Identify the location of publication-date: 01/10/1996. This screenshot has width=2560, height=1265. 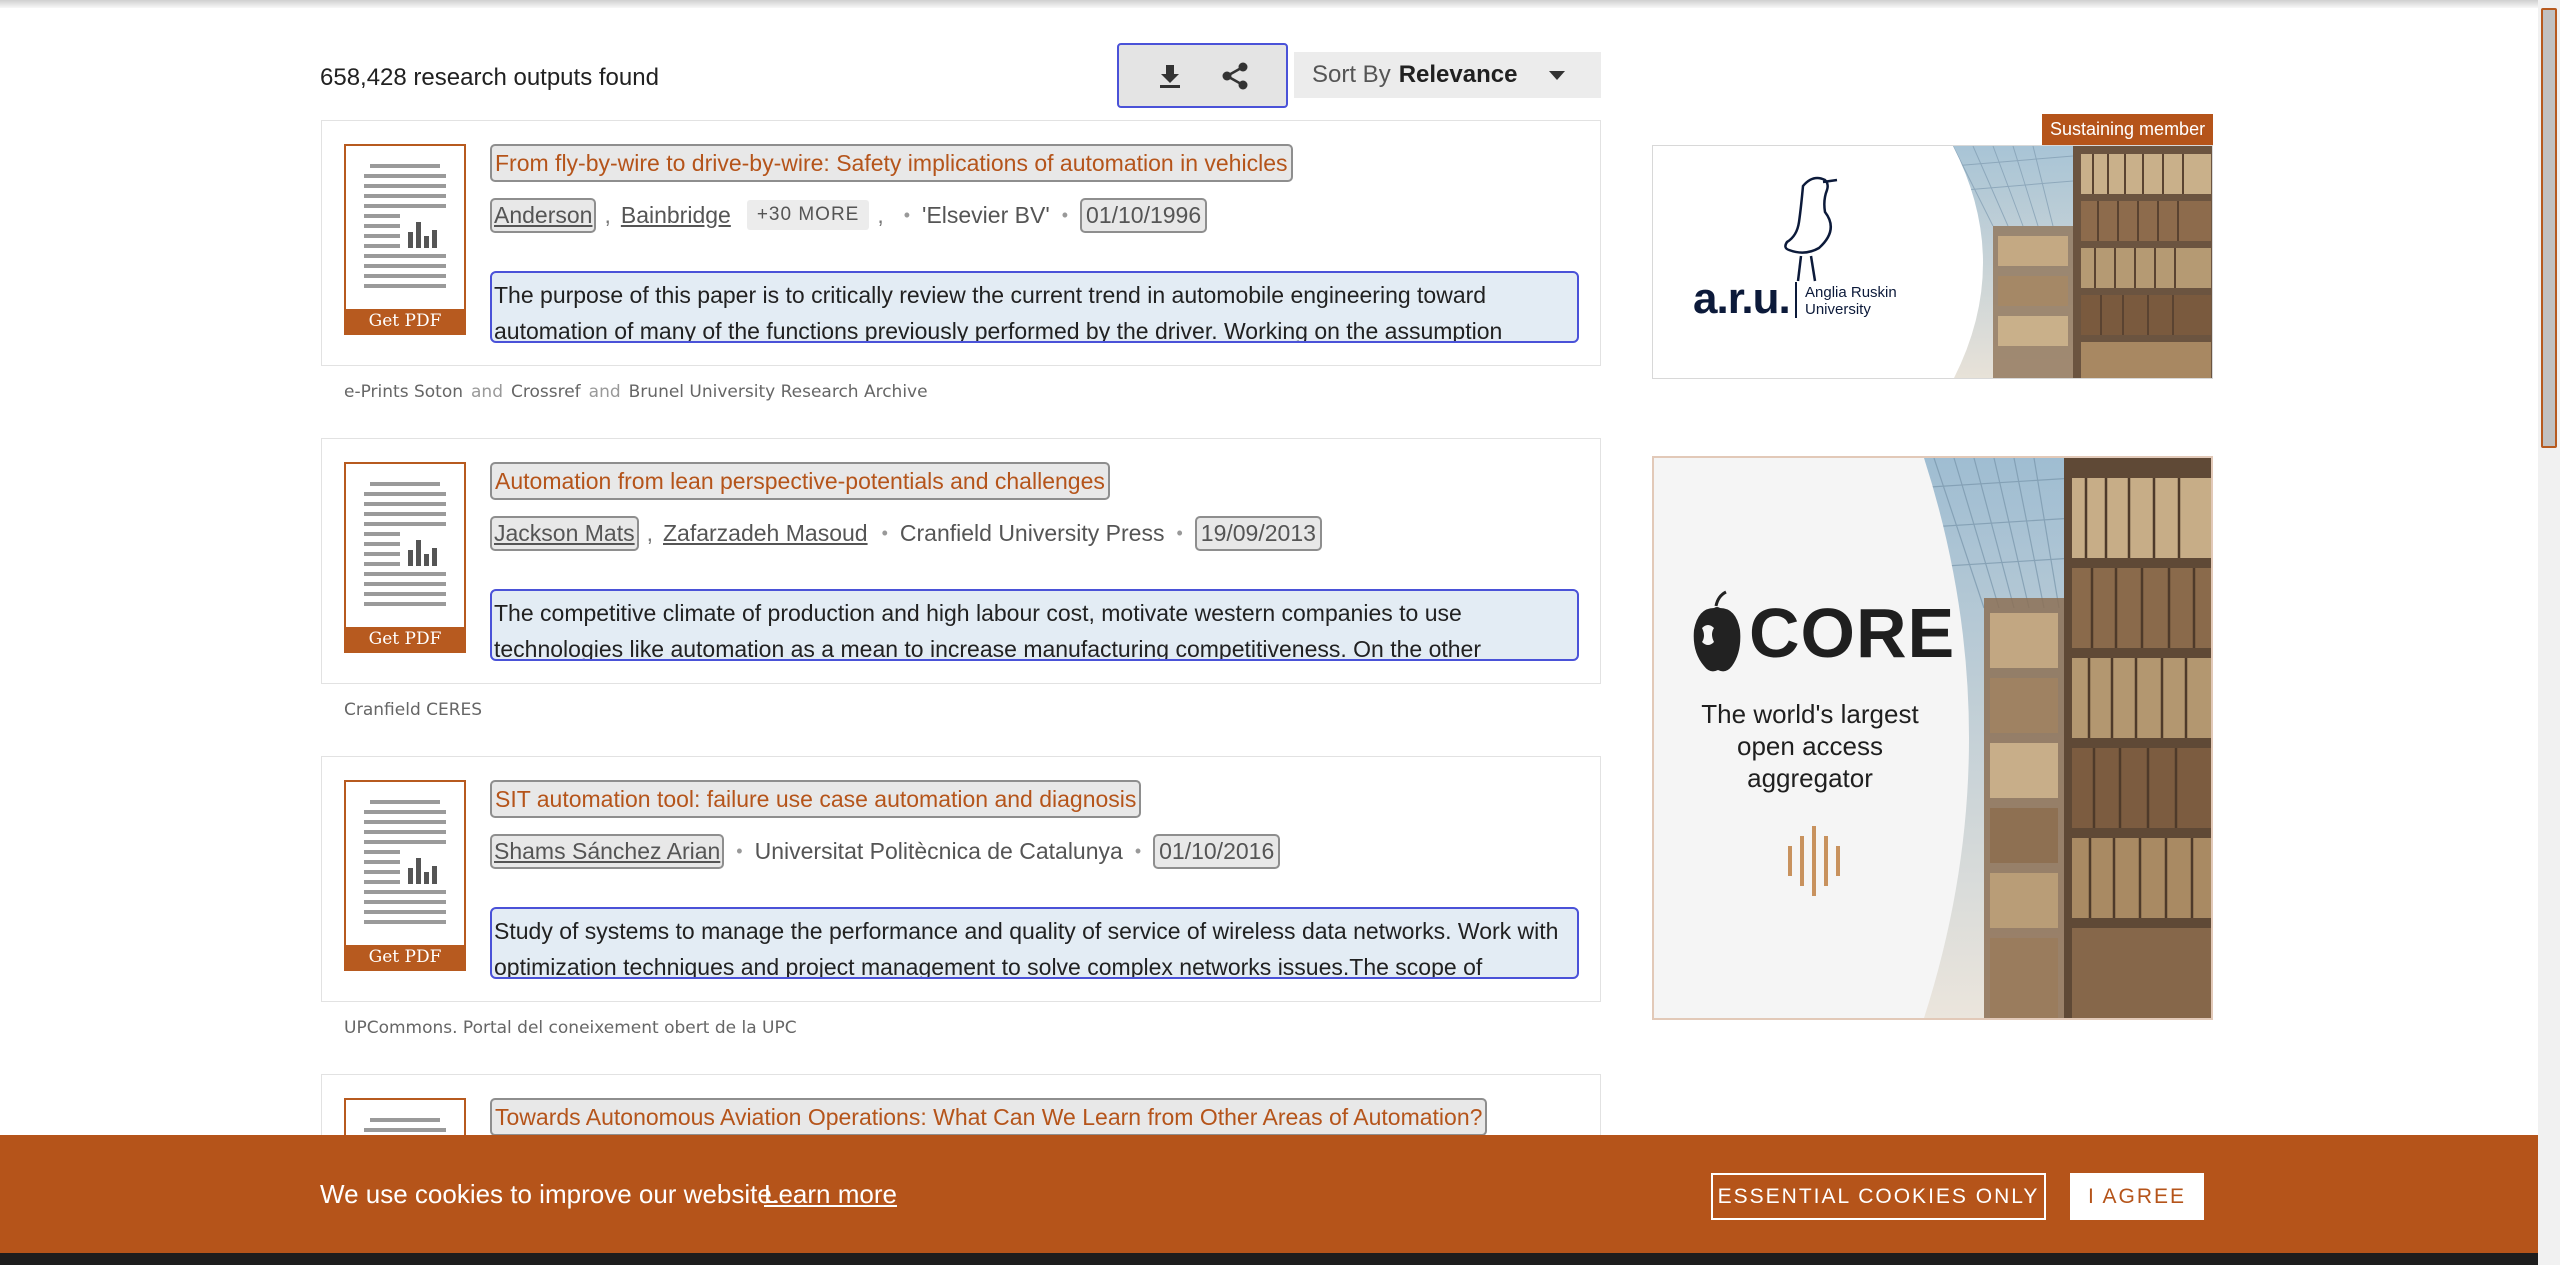
(1144, 215).